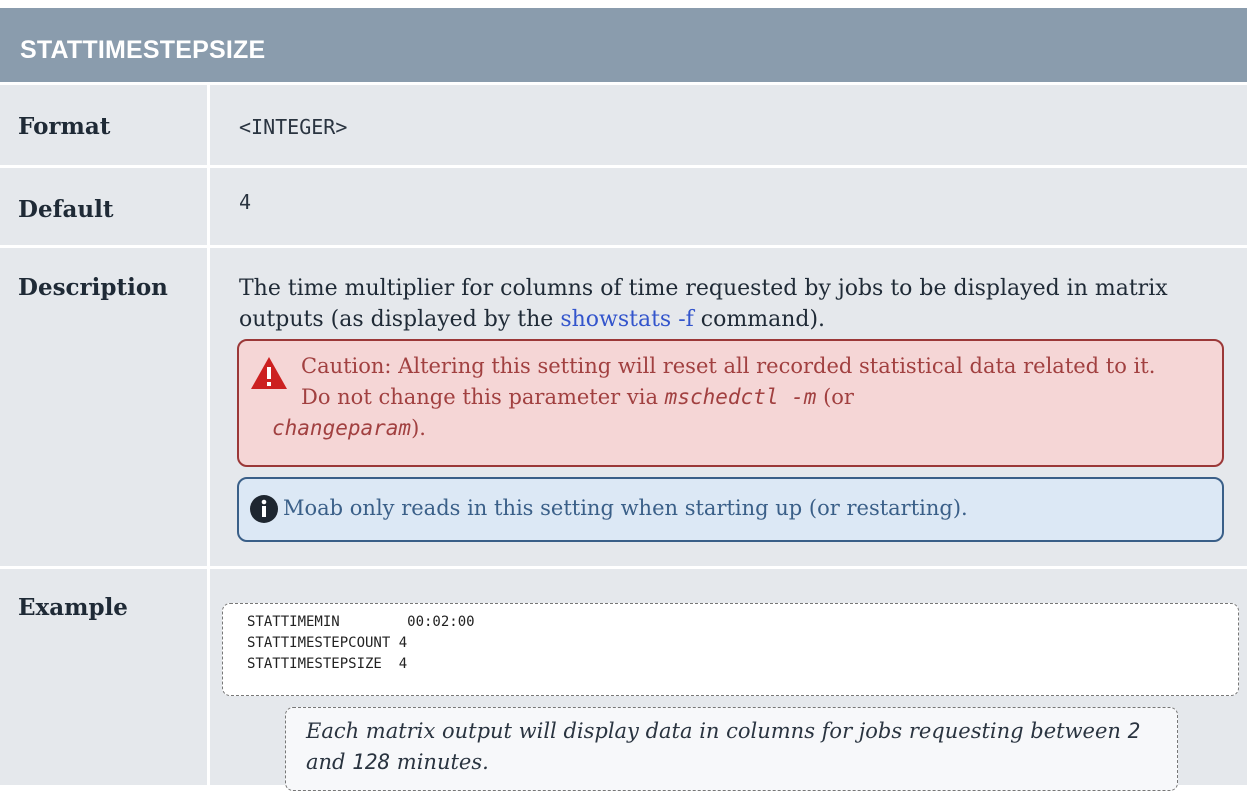  I want to click on description-label: Description, so click(93, 287).